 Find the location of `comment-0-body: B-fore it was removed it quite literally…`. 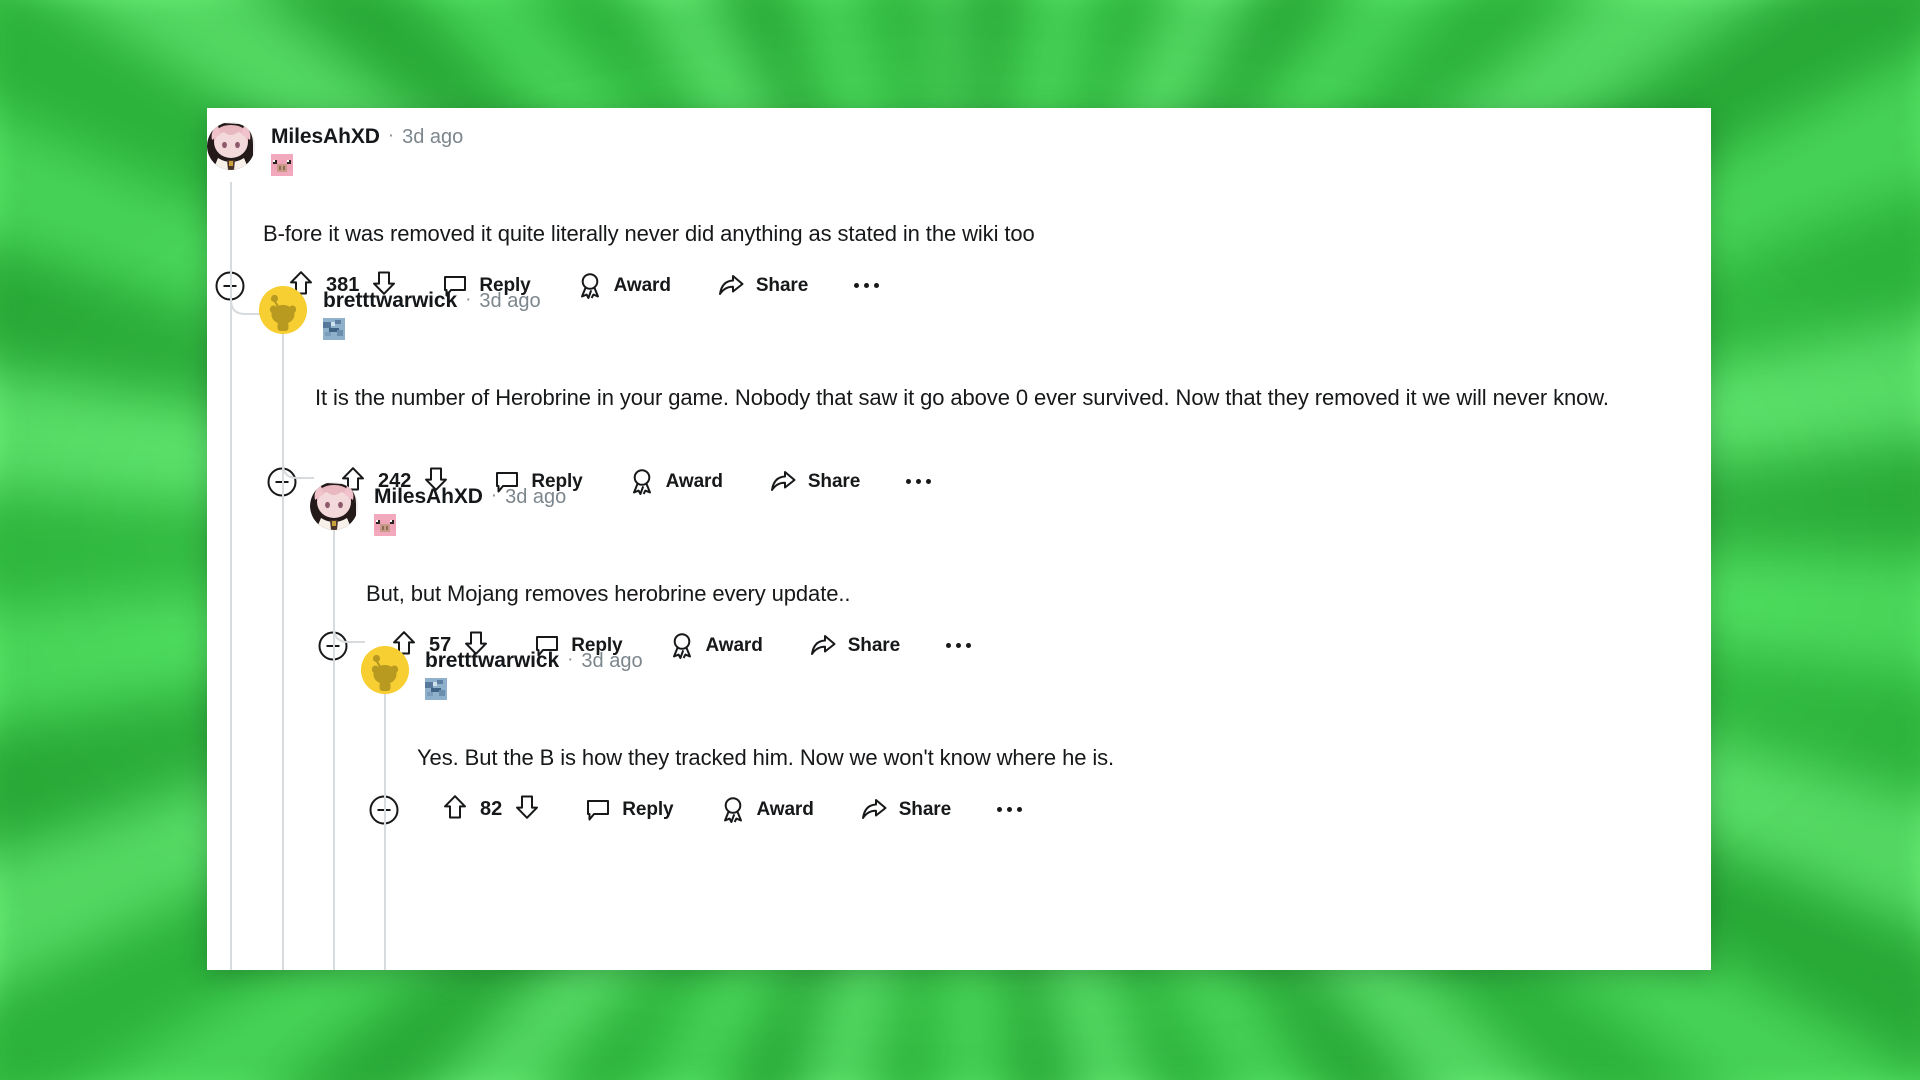

comment-0-body: B-fore it was removed it quite literally… is located at coordinates (649, 233).